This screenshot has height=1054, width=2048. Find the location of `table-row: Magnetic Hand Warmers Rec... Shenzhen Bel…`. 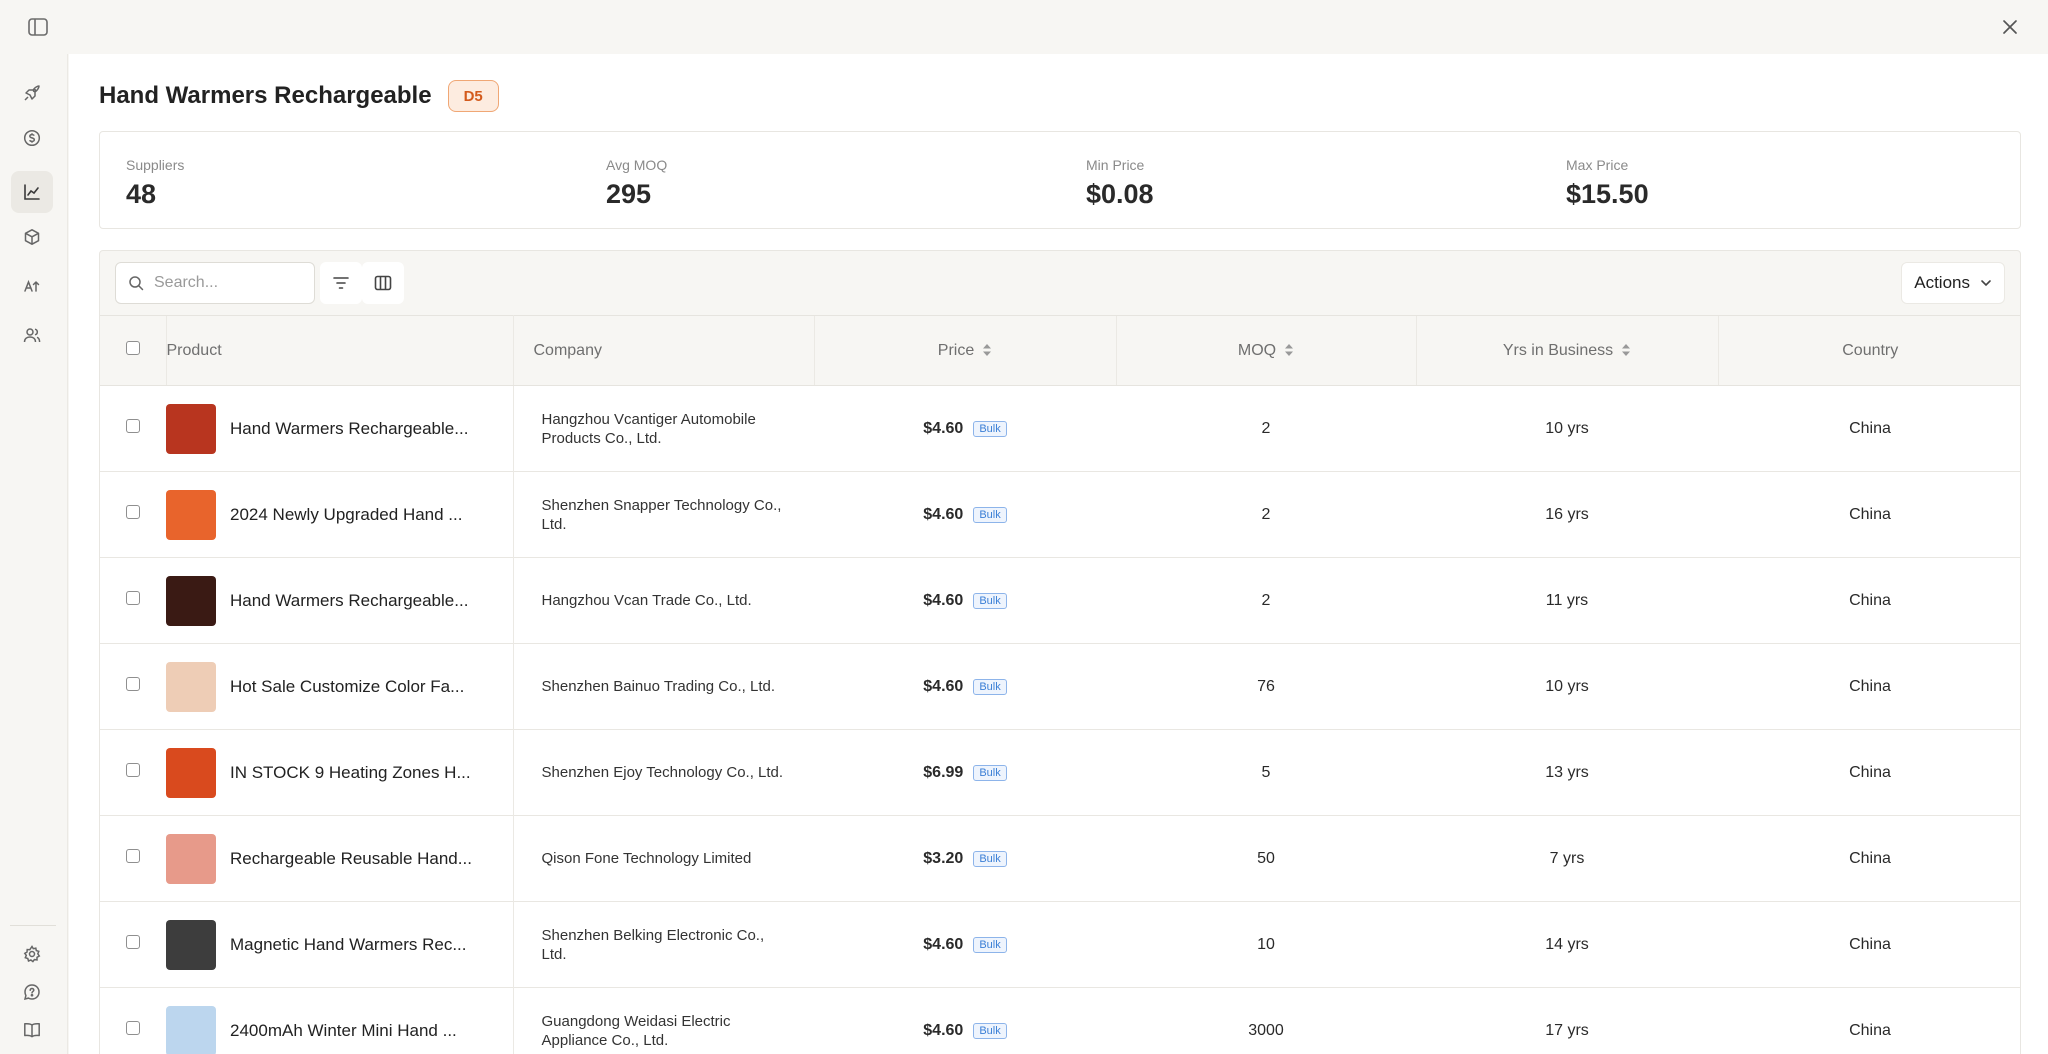

table-row: Magnetic Hand Warmers Rec... Shenzhen Bel… is located at coordinates (1060, 944).